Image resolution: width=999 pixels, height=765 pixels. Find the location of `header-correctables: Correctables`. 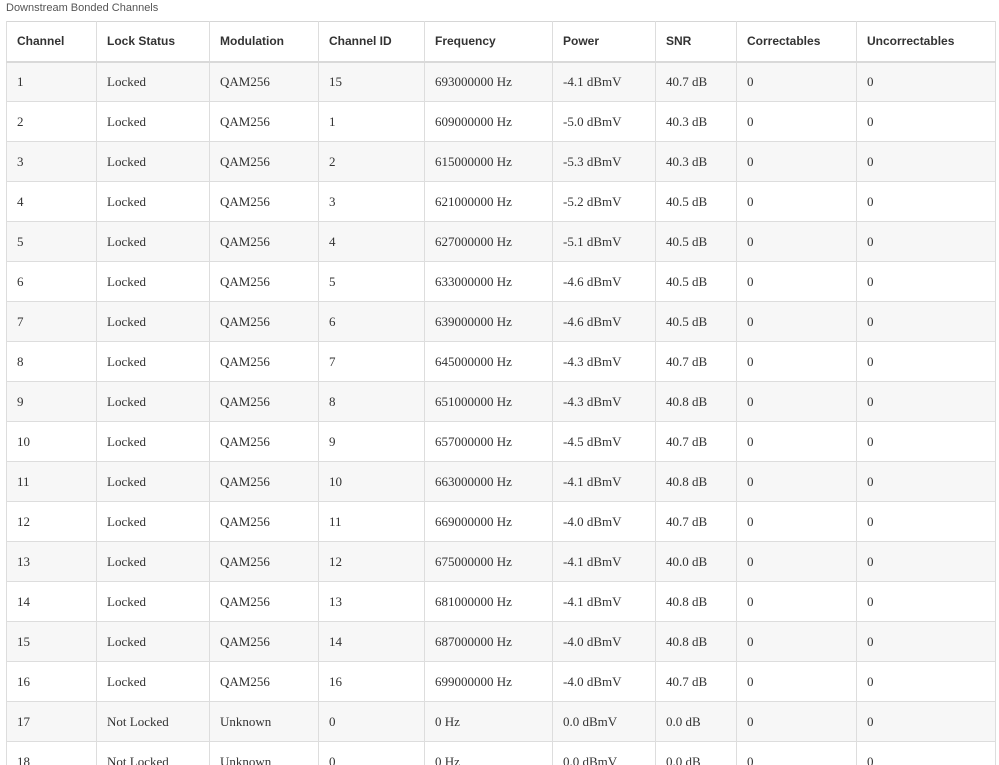

header-correctables: Correctables is located at coordinates (796, 42).